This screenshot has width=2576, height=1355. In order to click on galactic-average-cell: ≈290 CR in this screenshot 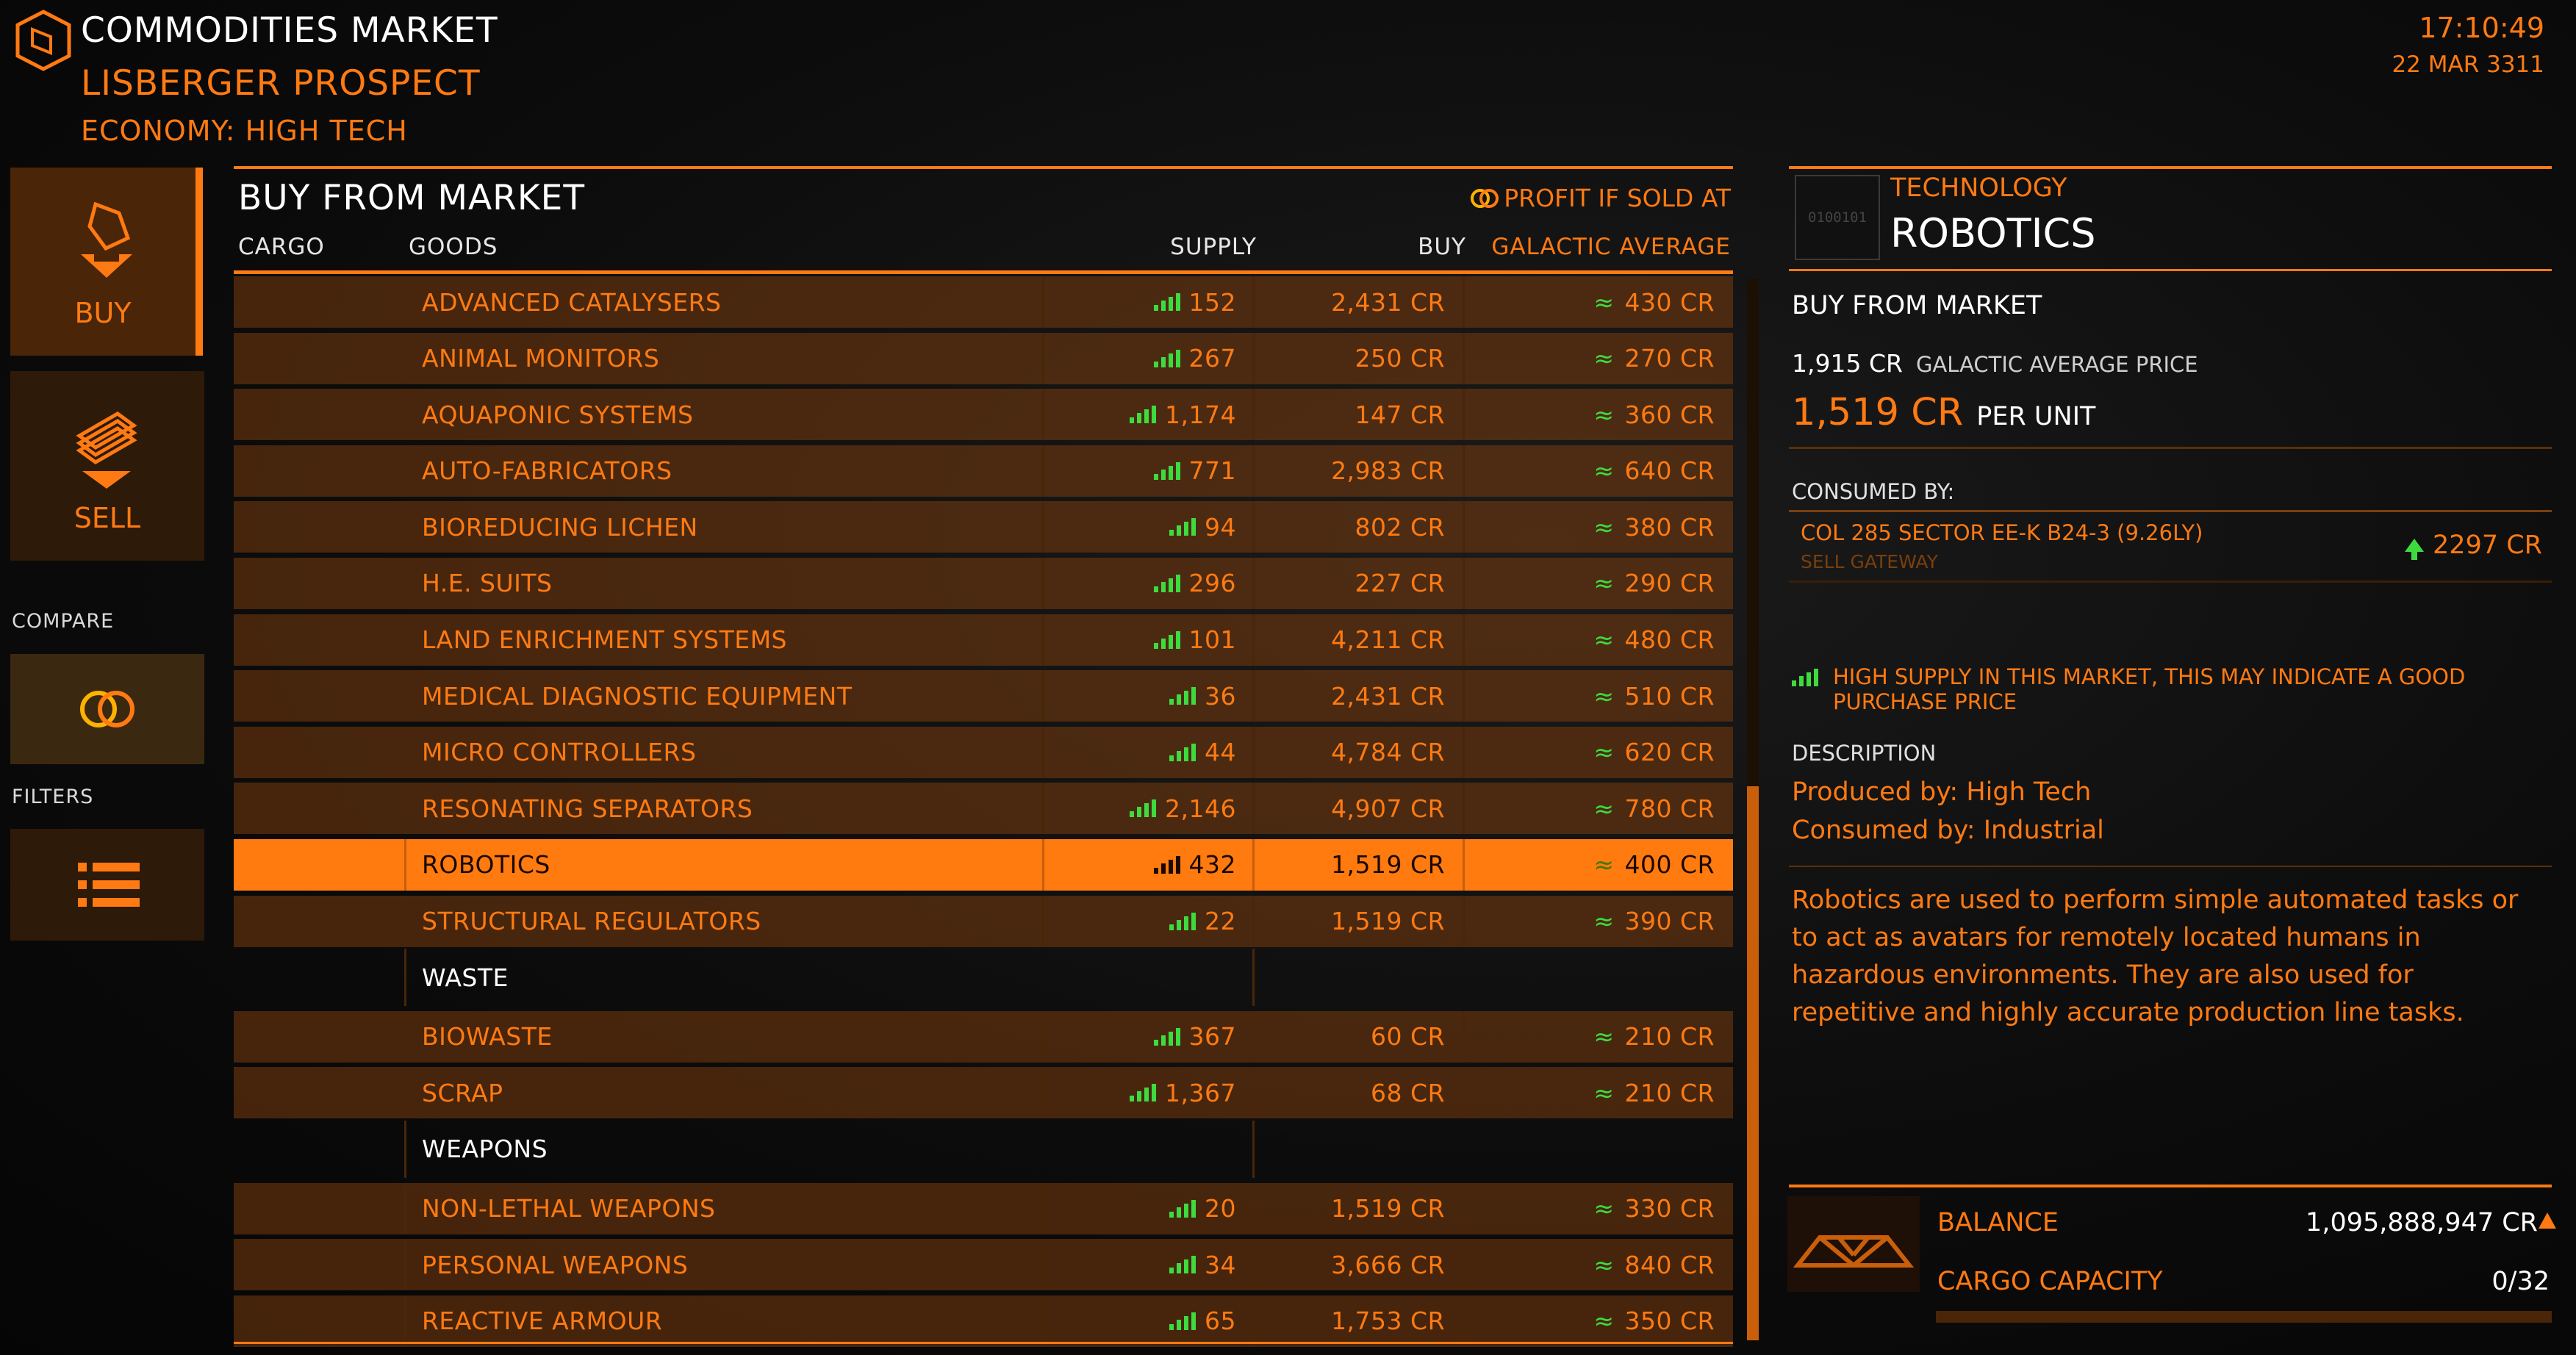, I will do `click(1654, 583)`.